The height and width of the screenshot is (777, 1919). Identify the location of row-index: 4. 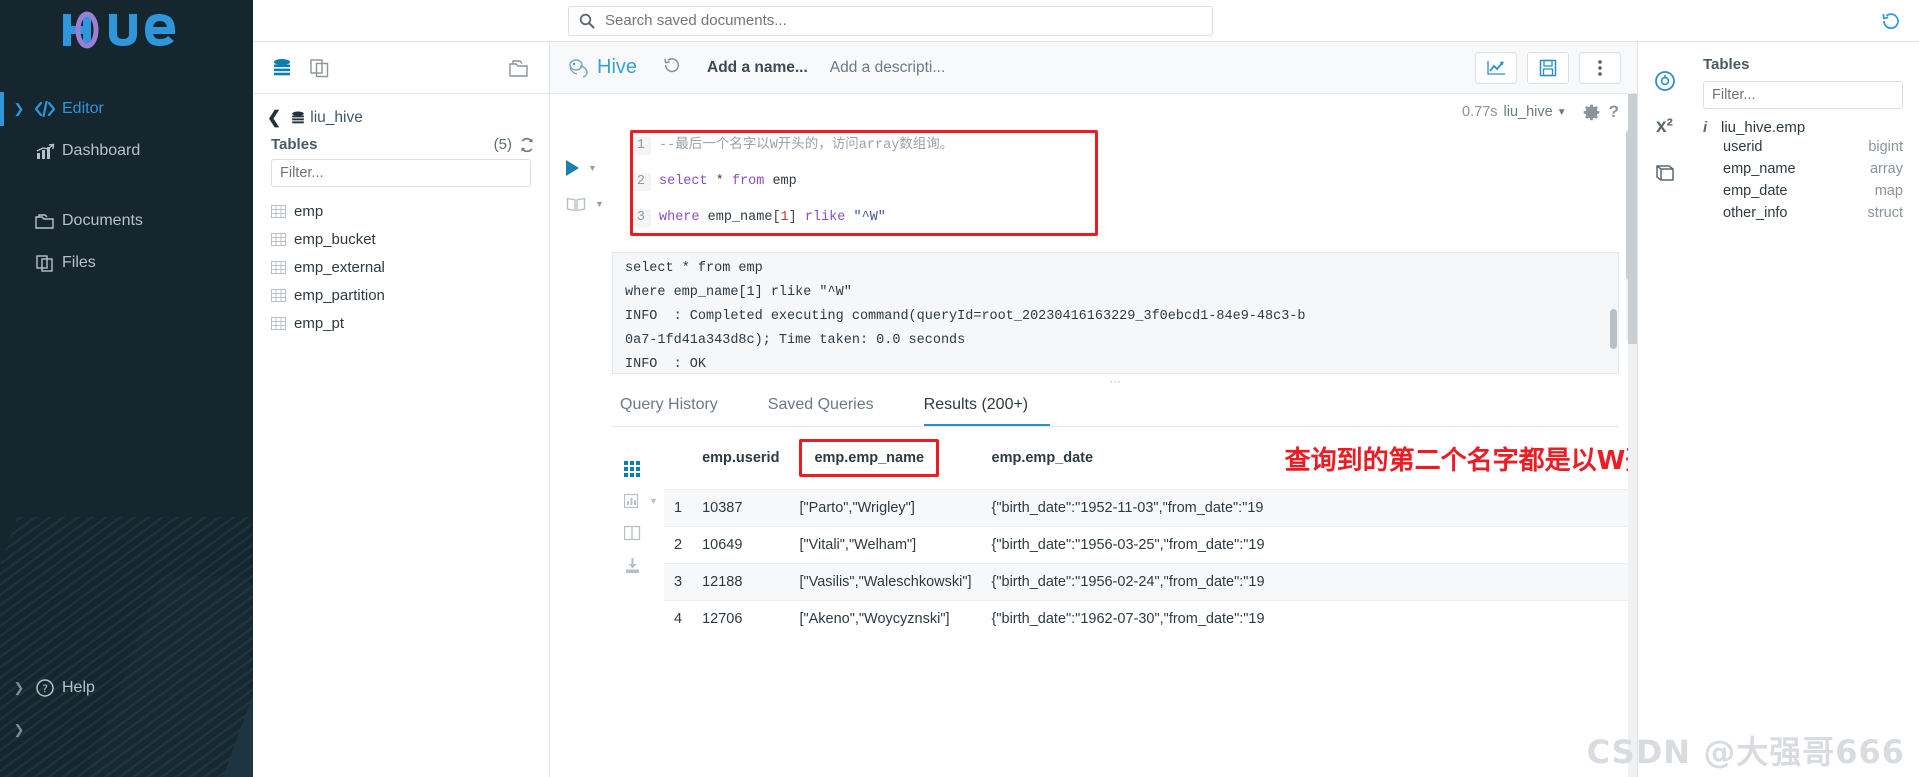
(678, 618).